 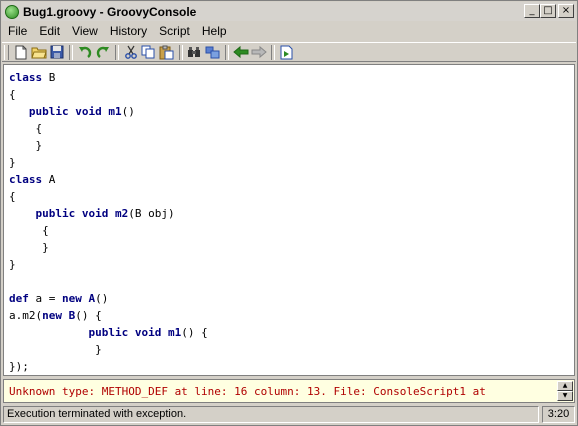 I want to click on code-line: });, so click(x=108, y=366).